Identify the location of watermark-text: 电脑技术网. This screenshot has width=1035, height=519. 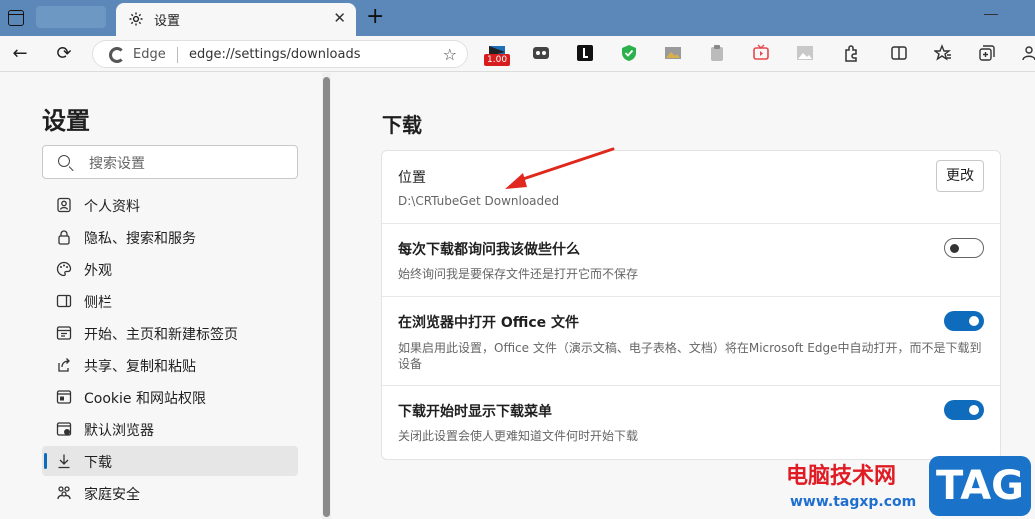
(841, 476).